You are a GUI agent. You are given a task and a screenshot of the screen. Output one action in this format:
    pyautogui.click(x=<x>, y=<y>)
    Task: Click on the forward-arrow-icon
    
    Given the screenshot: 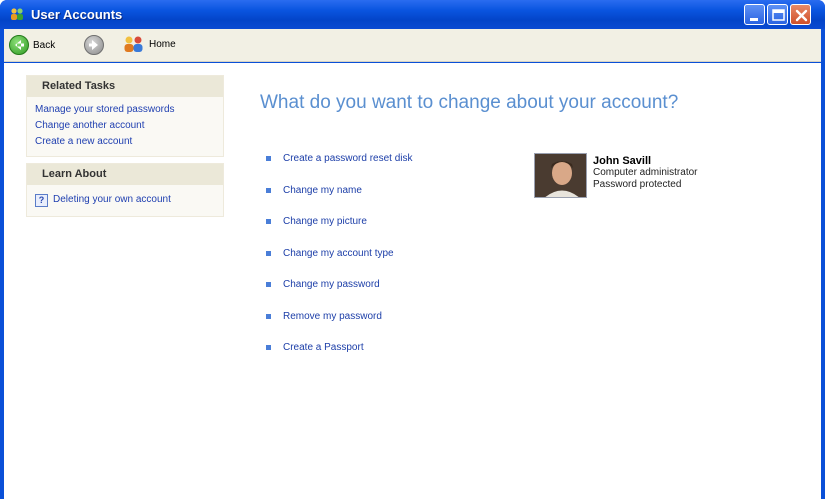 What is the action you would take?
    pyautogui.click(x=94, y=45)
    